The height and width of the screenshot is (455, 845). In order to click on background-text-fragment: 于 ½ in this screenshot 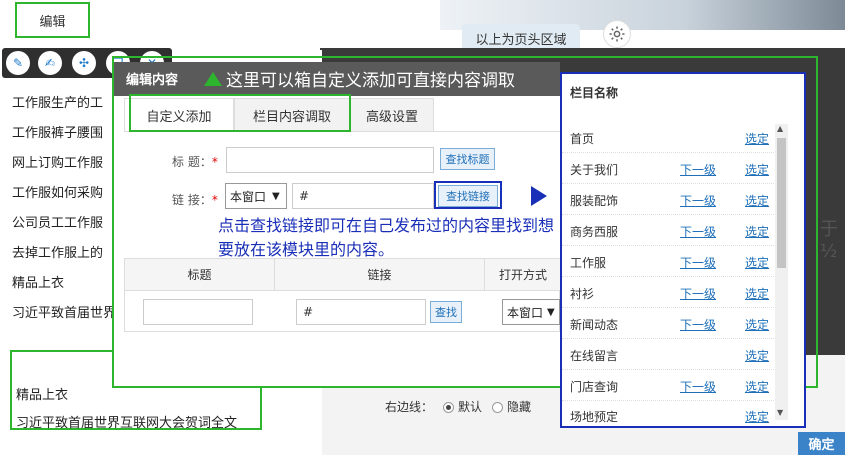, I will do `click(829, 240)`.